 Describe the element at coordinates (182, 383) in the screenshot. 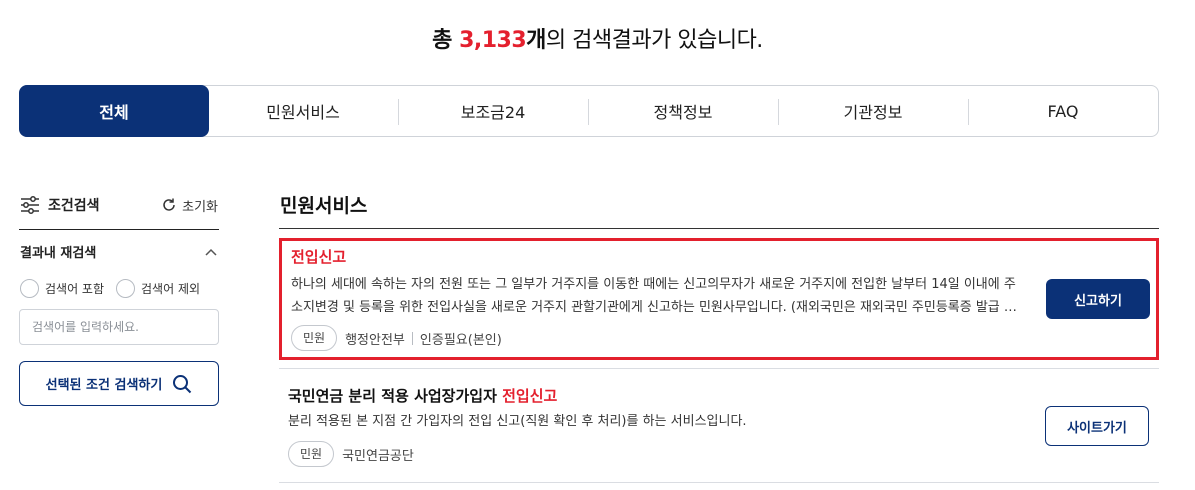

I see `search-icon` at that location.